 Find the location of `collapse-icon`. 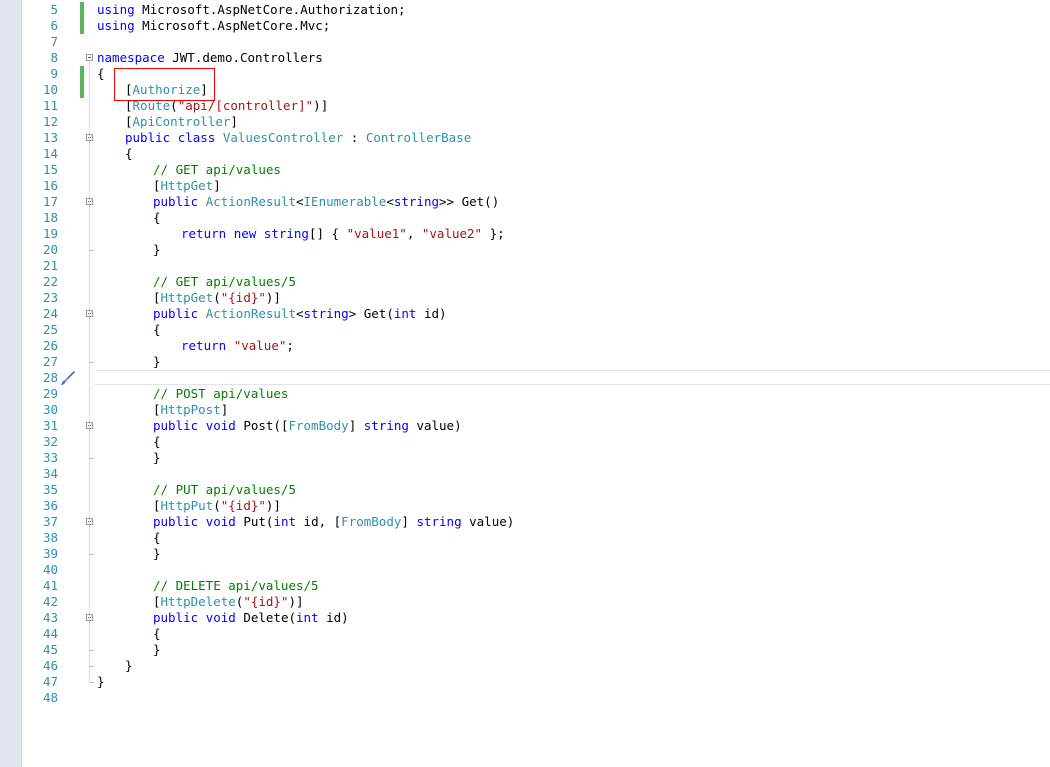

collapse-icon is located at coordinates (89, 57).